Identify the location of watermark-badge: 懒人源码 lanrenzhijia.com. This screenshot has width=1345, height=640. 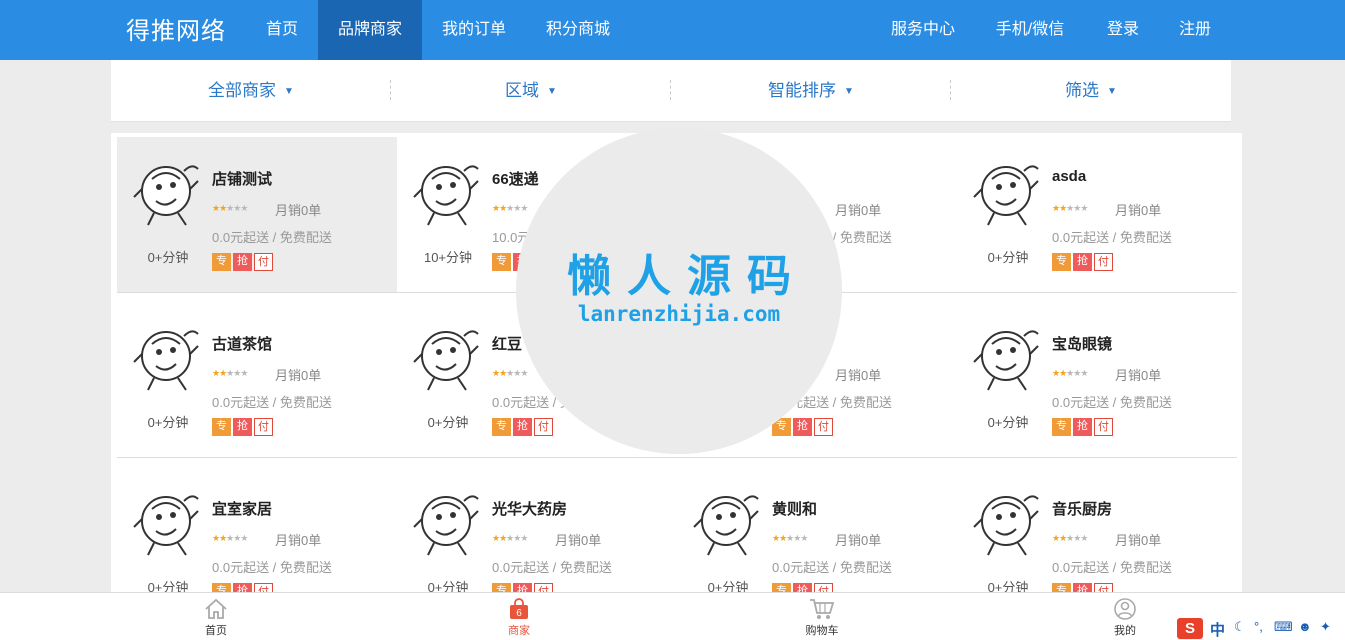
(679, 291).